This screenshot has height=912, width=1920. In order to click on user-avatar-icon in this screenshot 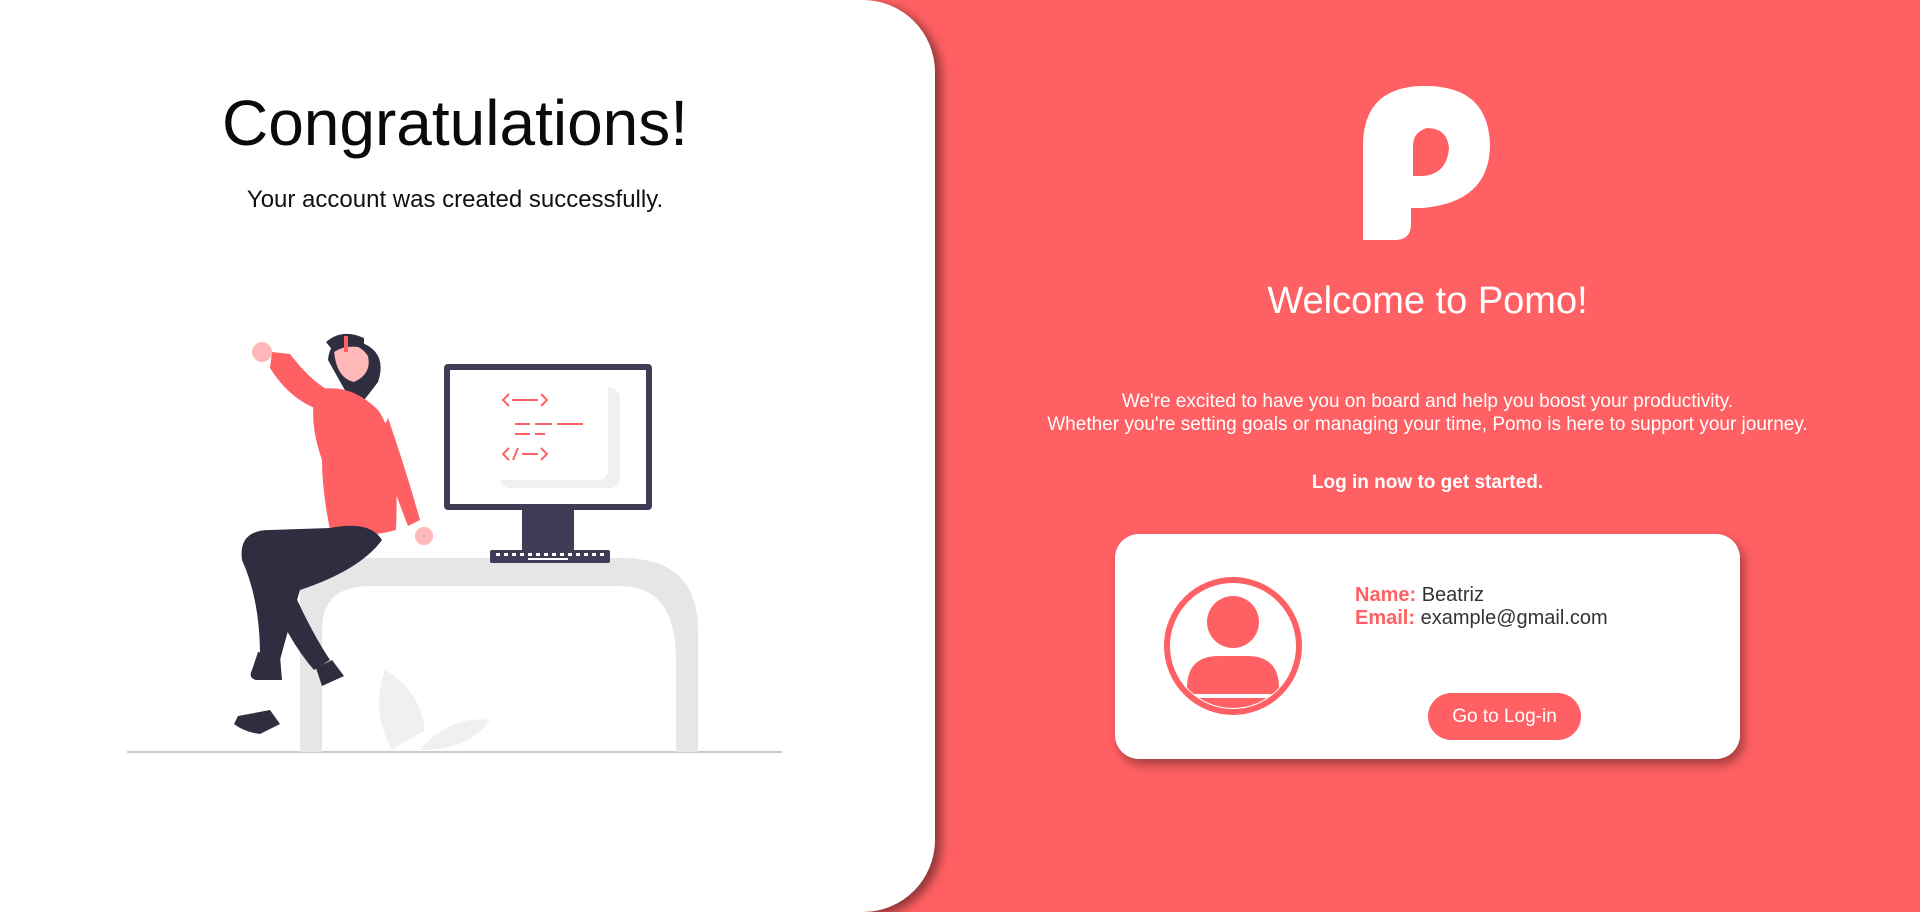, I will do `click(1233, 646)`.